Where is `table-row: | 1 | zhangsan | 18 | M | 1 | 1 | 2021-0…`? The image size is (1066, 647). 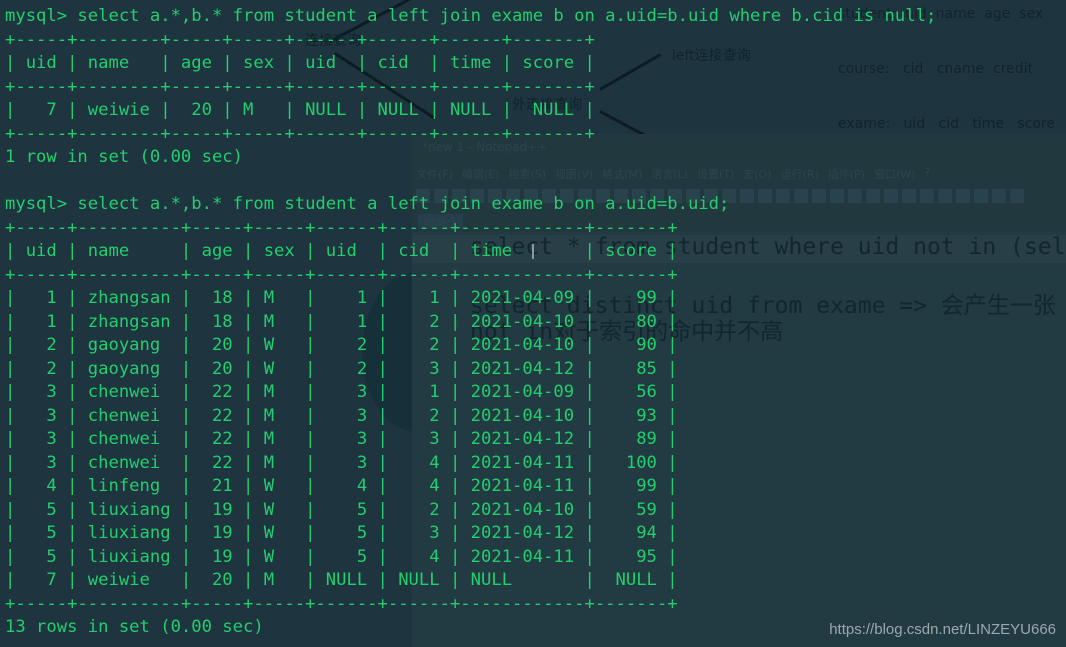 table-row: | 1 | zhangsan | 18 | M | 1 | 1 | 2021-0… is located at coordinates (341, 298).